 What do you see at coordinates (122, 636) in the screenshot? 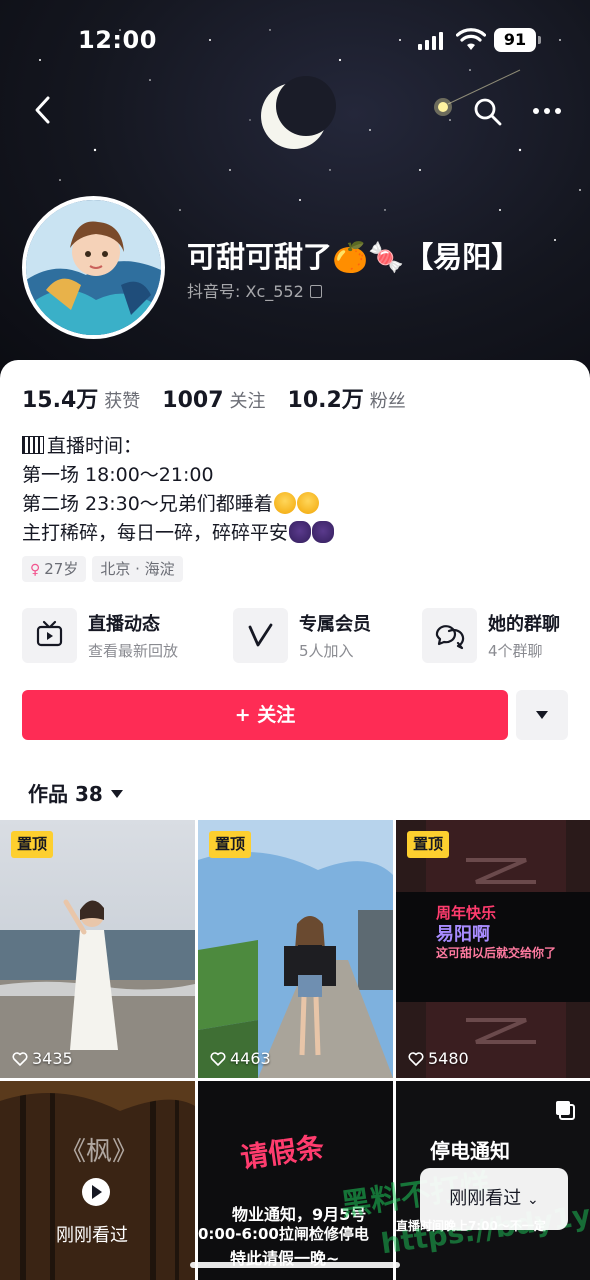
I see `feature-live-updates: 直播动态 查看最新回放` at bounding box center [122, 636].